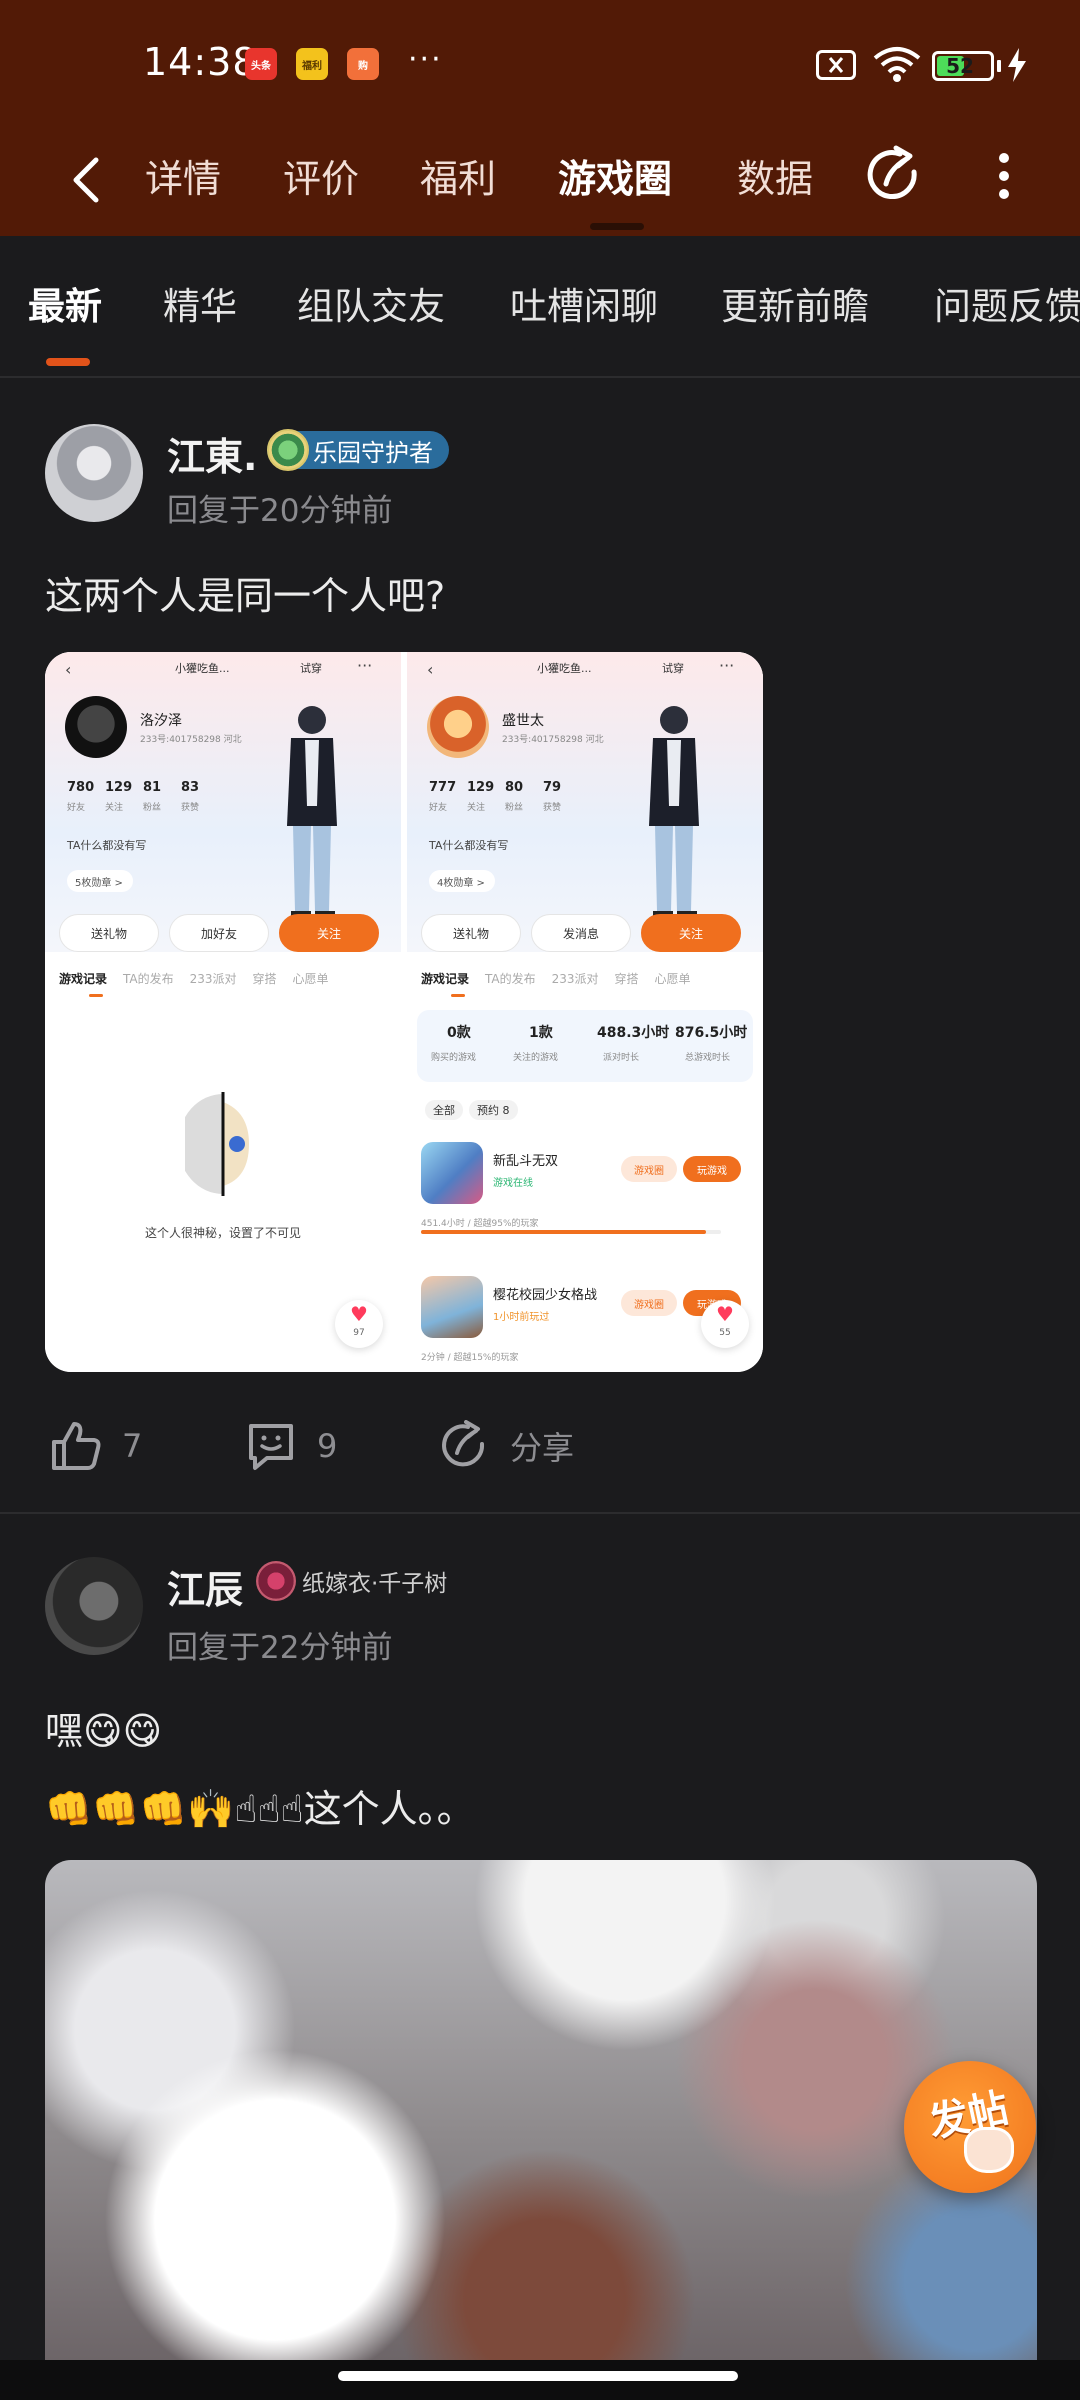 The image size is (1080, 2400). I want to click on mini-summary-label: 派对时长, so click(621, 1058).